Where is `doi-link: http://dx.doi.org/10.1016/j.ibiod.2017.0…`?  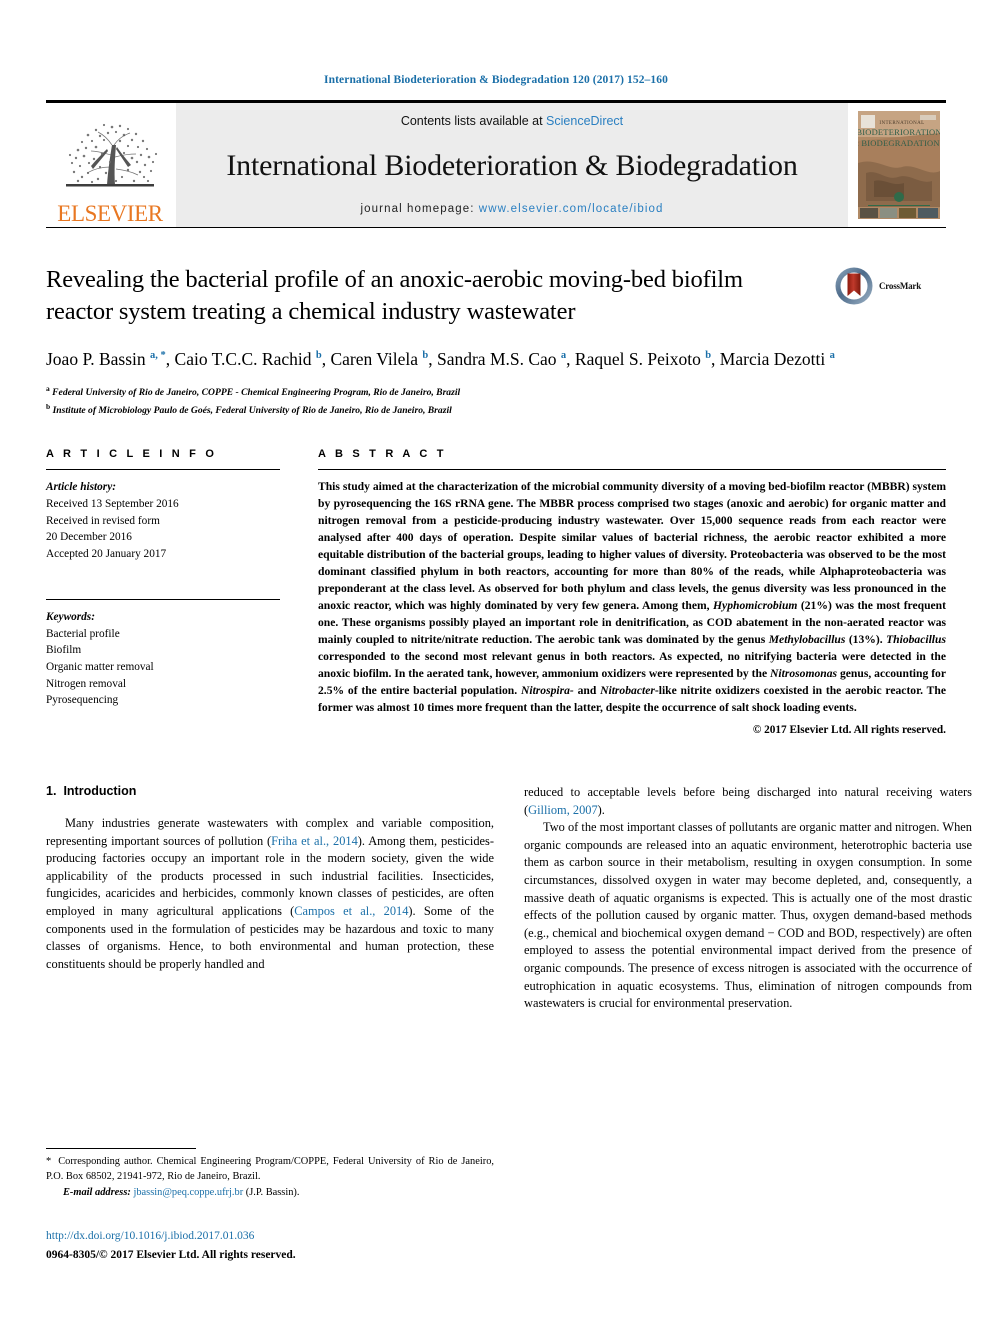 doi-link: http://dx.doi.org/10.1016/j.ibiod.2017.0… is located at coordinates (281, 1236).